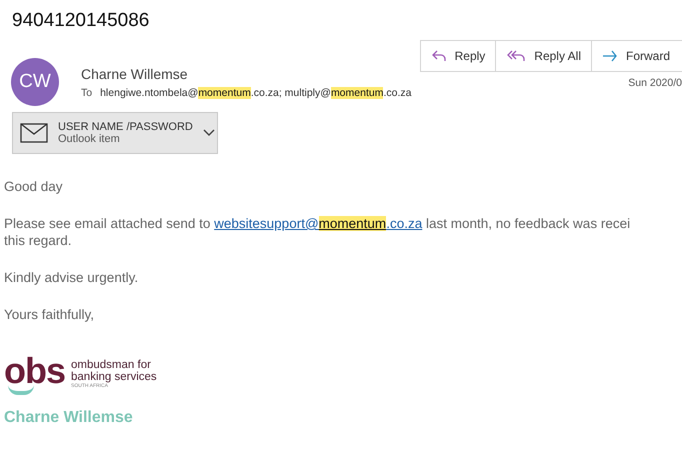 Image resolution: width=682 pixels, height=459 pixels. I want to click on sender-name: Charne Willemse, so click(135, 74).